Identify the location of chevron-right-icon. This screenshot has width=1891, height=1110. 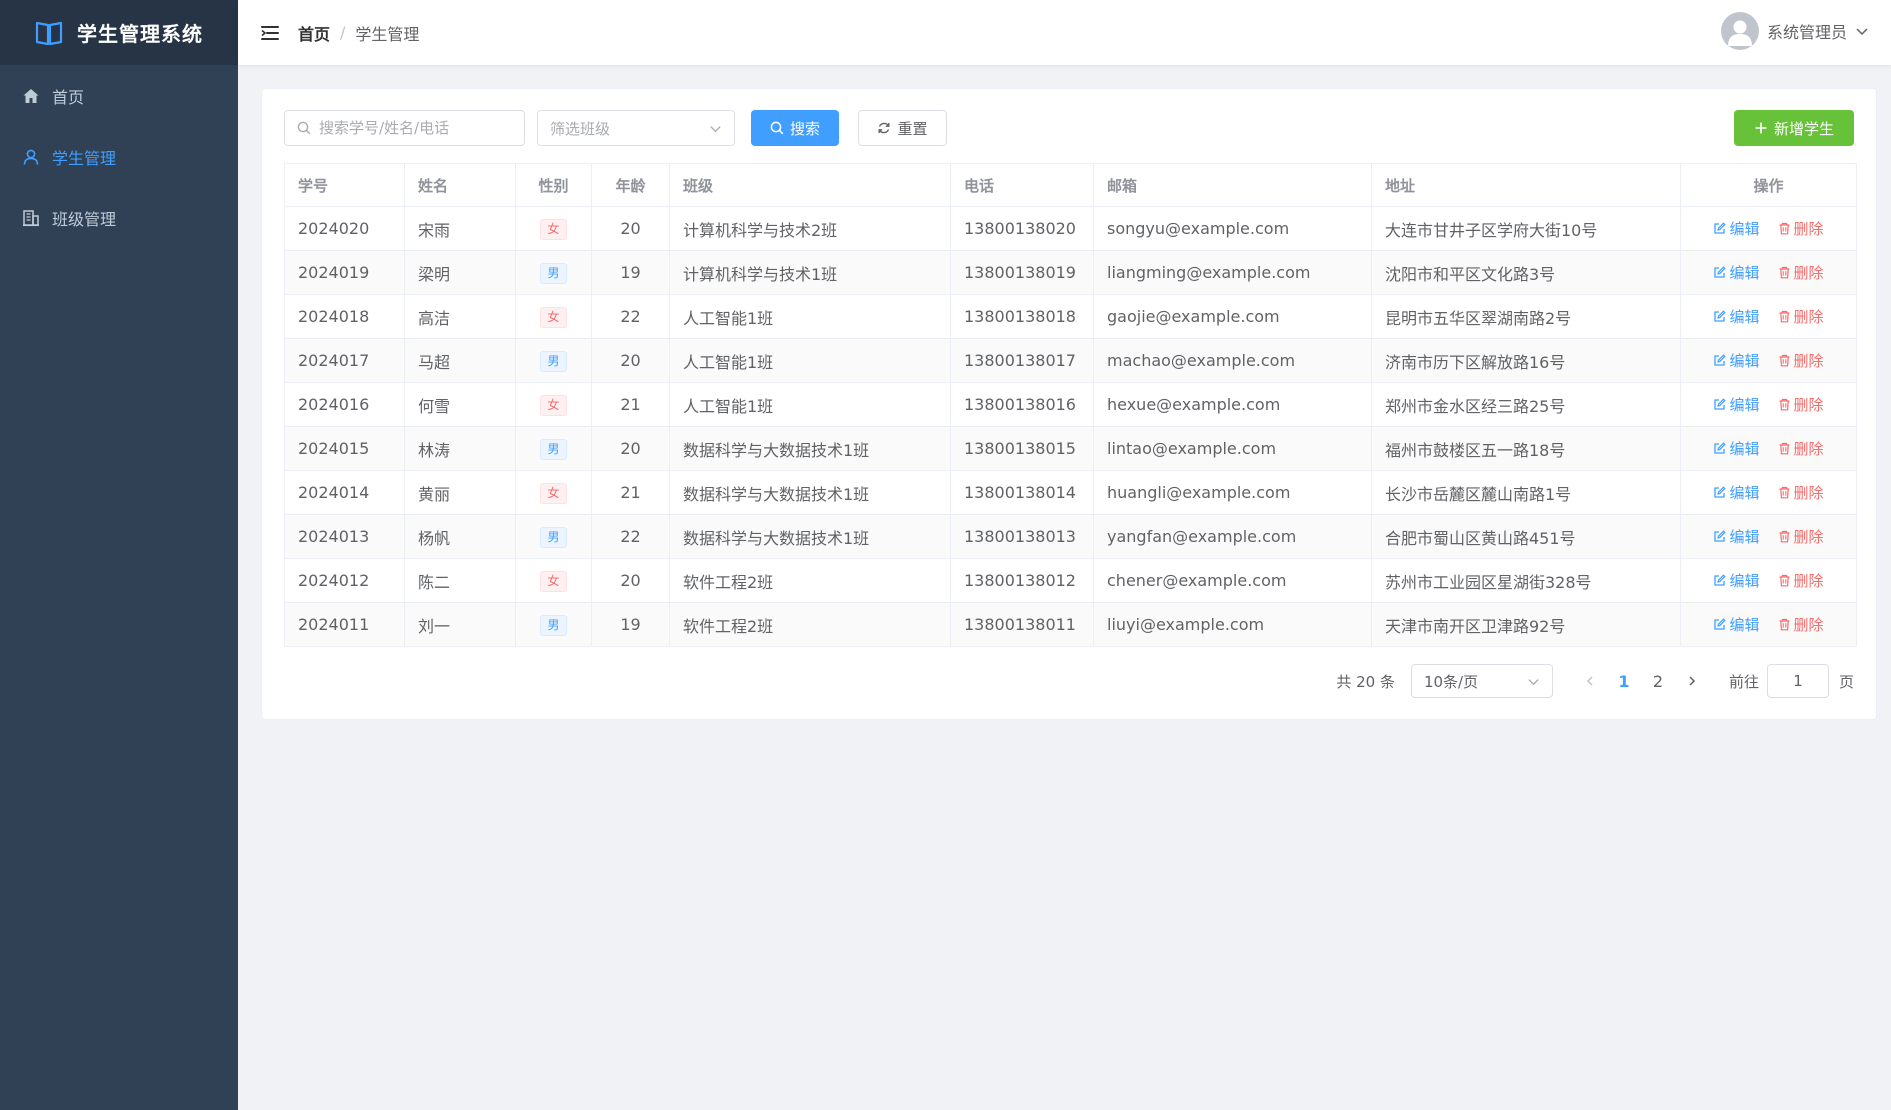
(1692, 681).